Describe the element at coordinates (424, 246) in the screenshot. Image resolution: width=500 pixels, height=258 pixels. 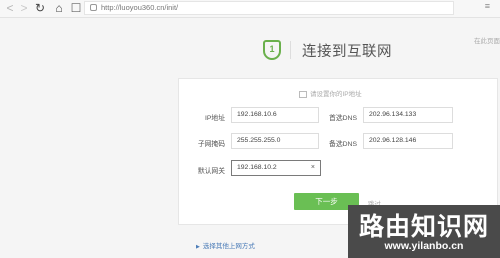
I see `watermark-url: www.yilanbo.cn` at that location.